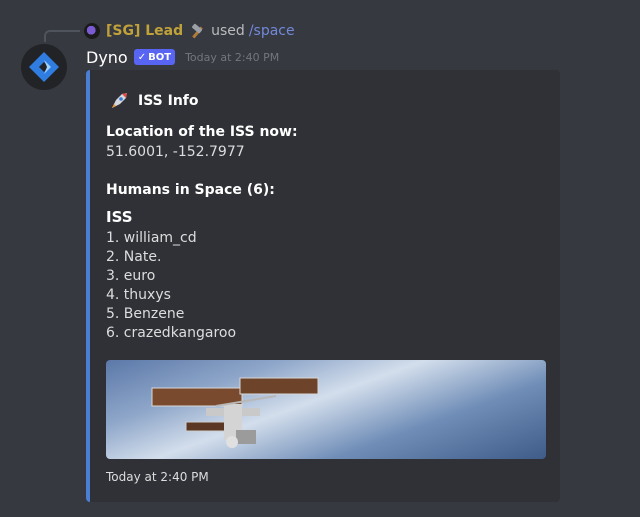 Image resolution: width=640 pixels, height=517 pixels. I want to click on reply-context: [SG] Lead used /space, so click(189, 31).